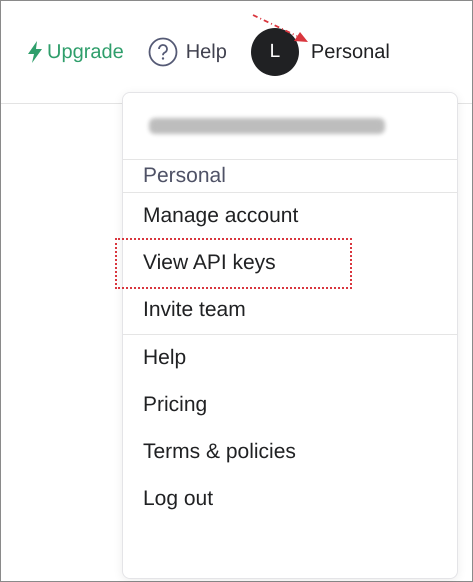 Image resolution: width=473 pixels, height=582 pixels. Describe the element at coordinates (320, 52) in the screenshot. I see `account-button: L Personal` at that location.